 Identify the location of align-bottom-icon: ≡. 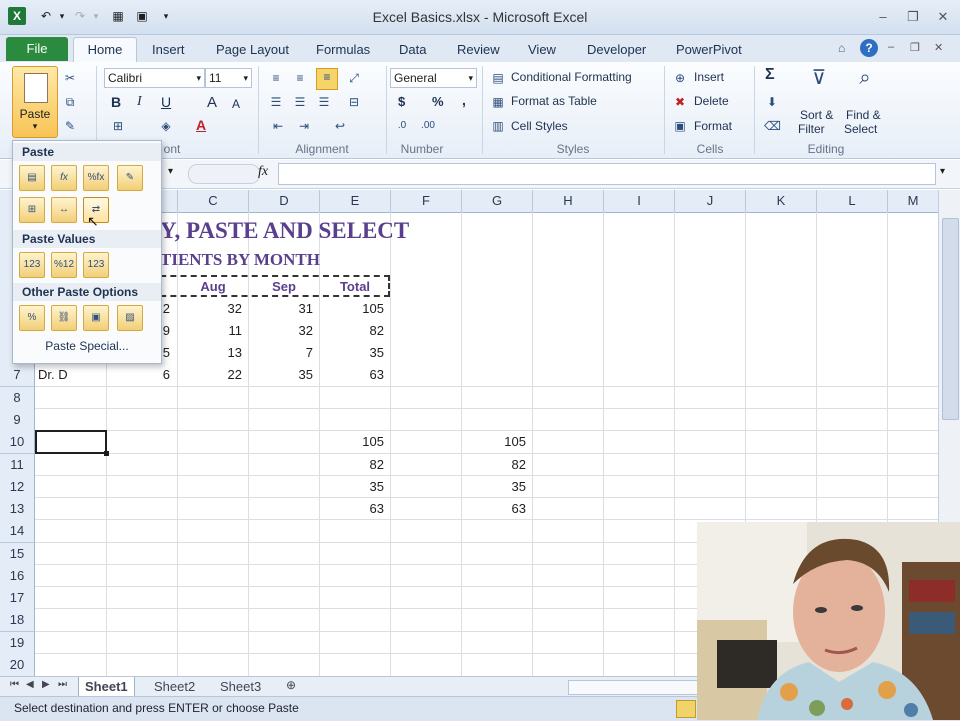
(327, 79).